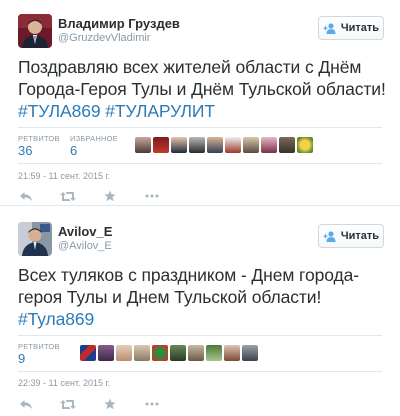 This screenshot has width=400, height=416. Describe the element at coordinates (56, 319) in the screenshot. I see `hashtag-link: #Тула869` at that location.